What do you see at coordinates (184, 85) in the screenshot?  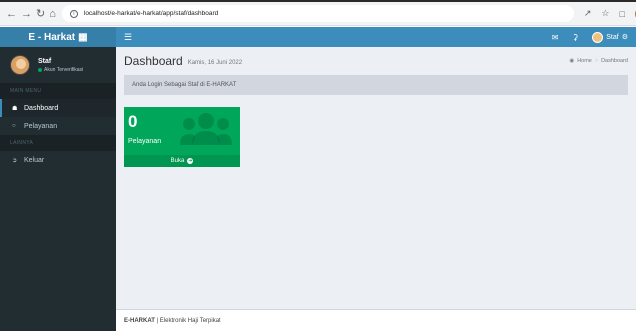 I see `callout-text: Anda Login Sebagai Staf di E-HARKAT` at bounding box center [184, 85].